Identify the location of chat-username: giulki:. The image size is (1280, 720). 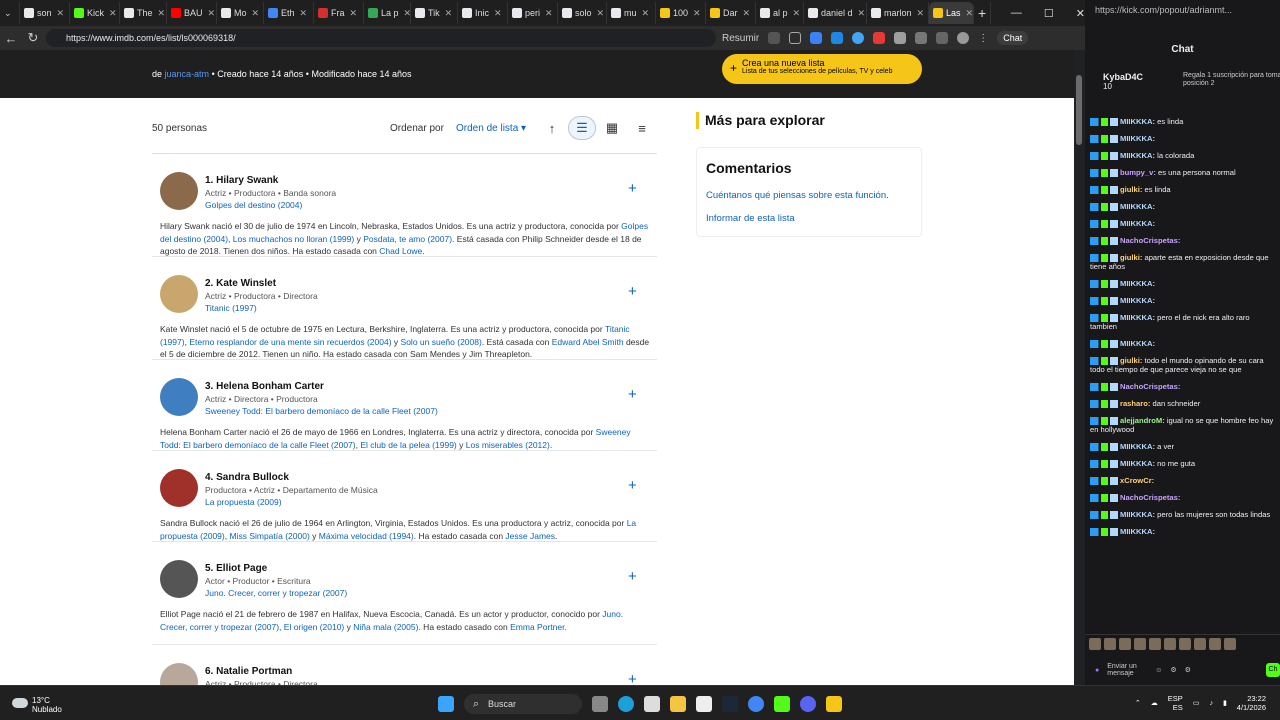
(1131, 360).